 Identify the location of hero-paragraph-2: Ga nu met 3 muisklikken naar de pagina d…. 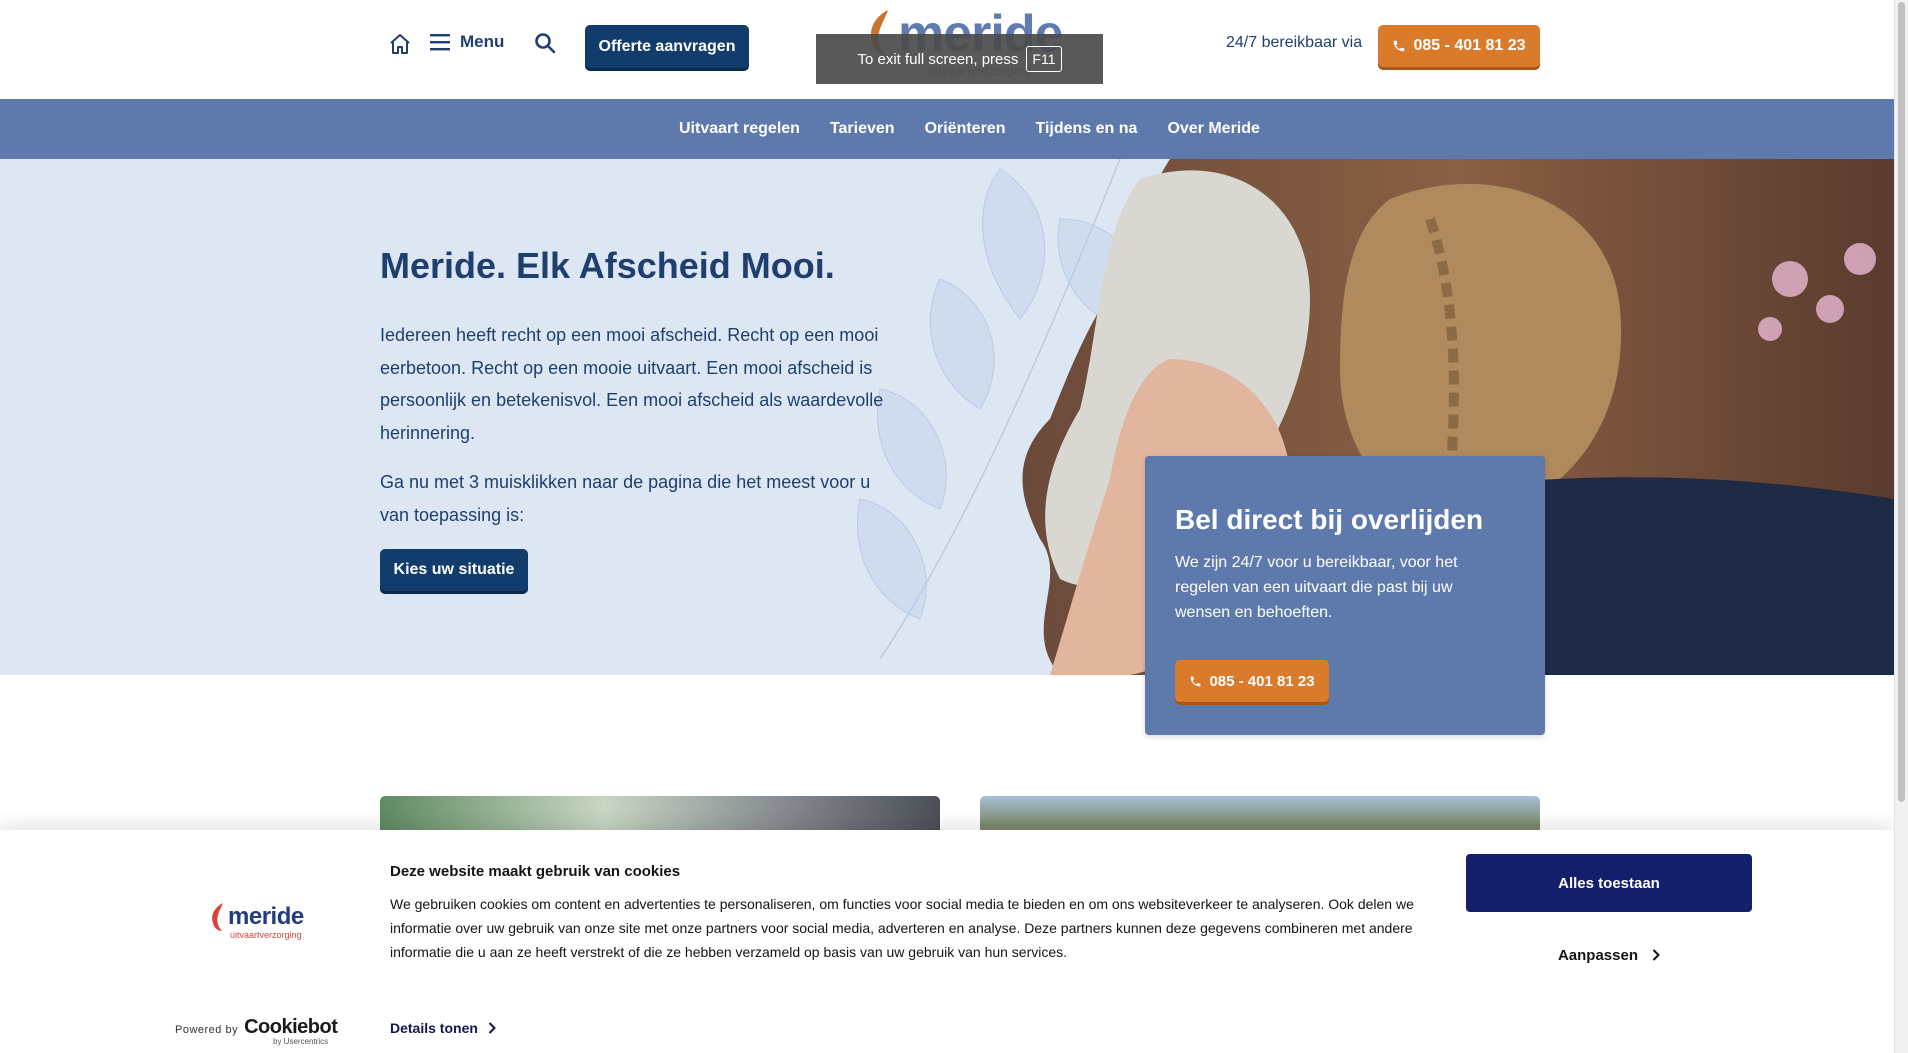
(625, 498).